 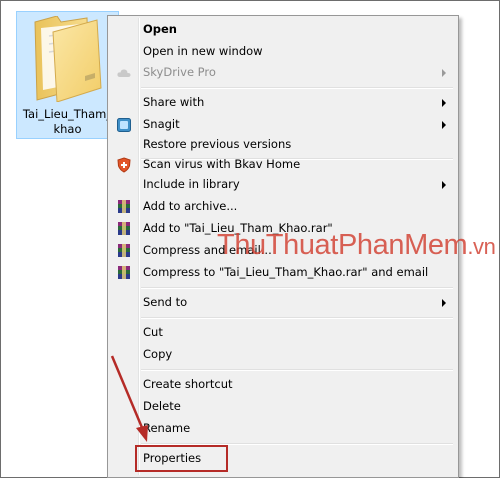 I want to click on watermark-part-1: ThuThuat, so click(x=277, y=245).